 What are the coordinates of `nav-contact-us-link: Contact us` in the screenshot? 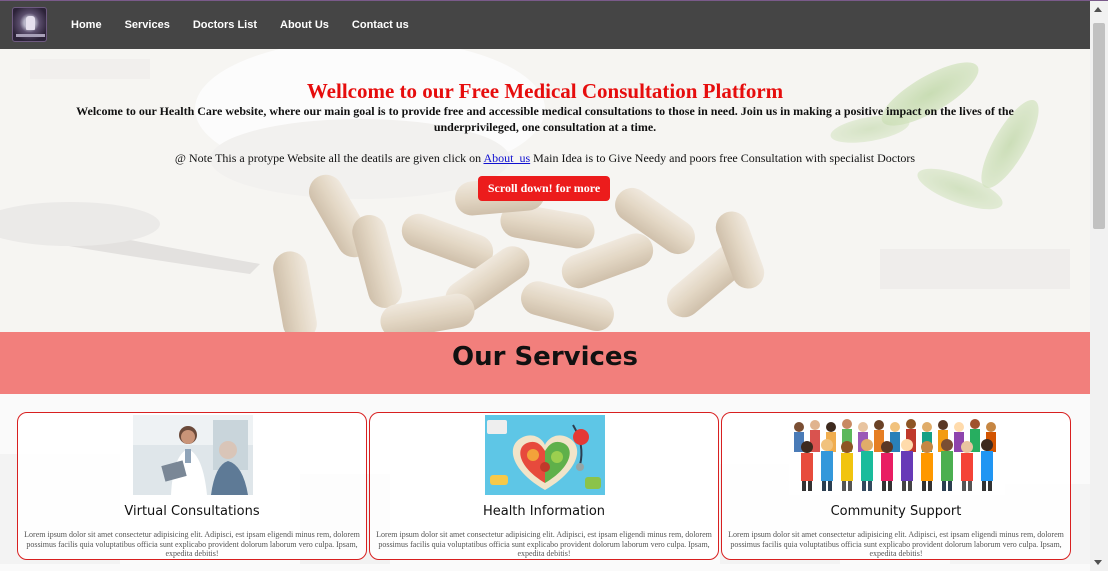 It's located at (380, 25).